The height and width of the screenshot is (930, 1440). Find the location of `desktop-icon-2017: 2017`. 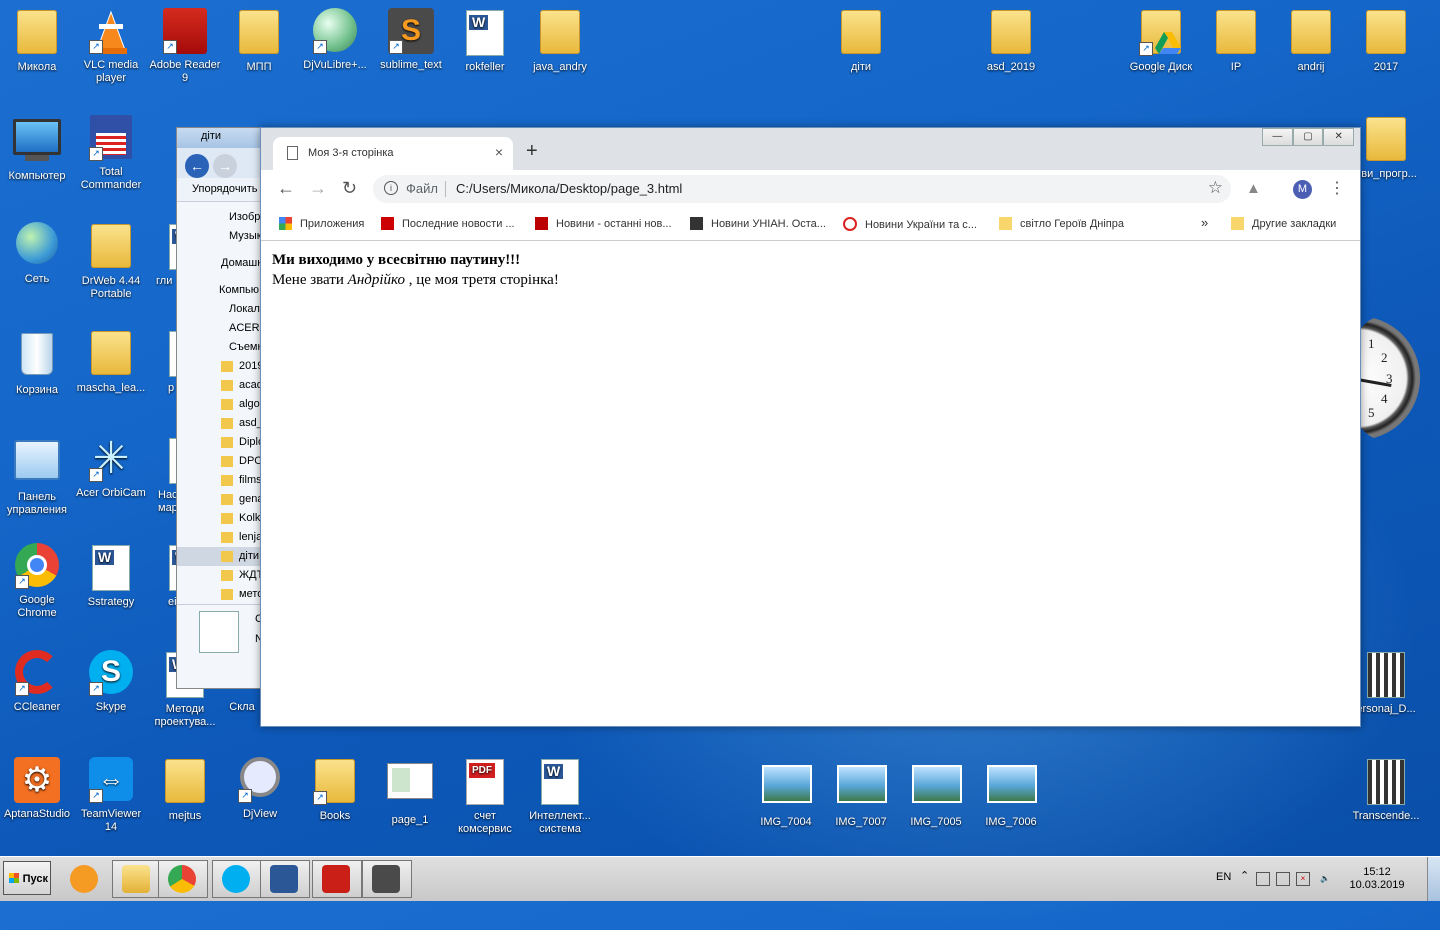

desktop-icon-2017: 2017 is located at coordinates (1386, 41).